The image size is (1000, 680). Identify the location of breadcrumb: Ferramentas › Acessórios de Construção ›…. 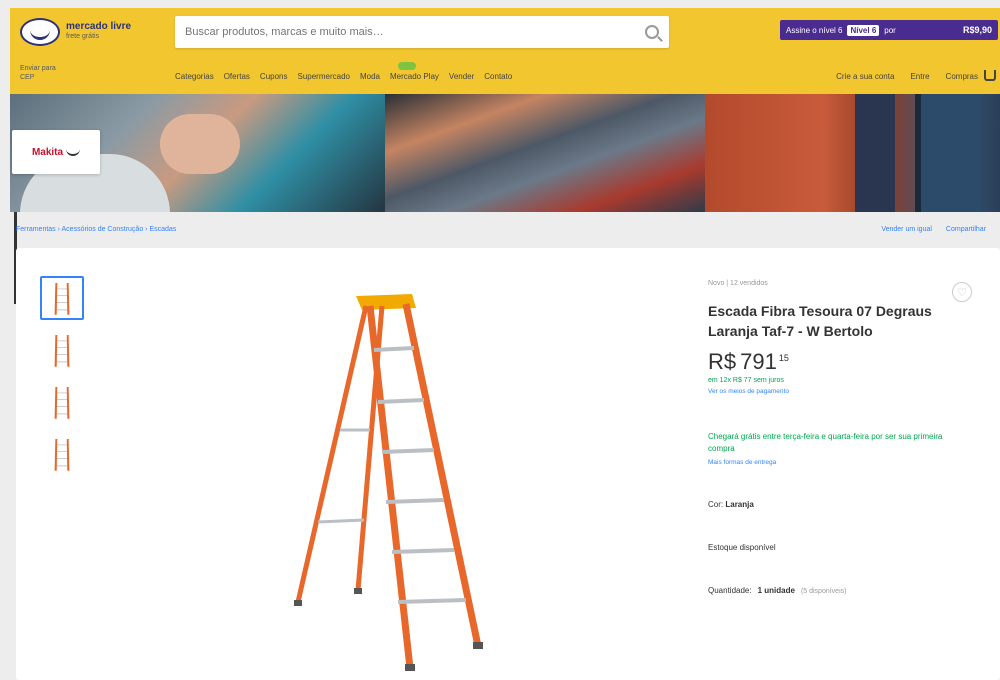
(508, 229).